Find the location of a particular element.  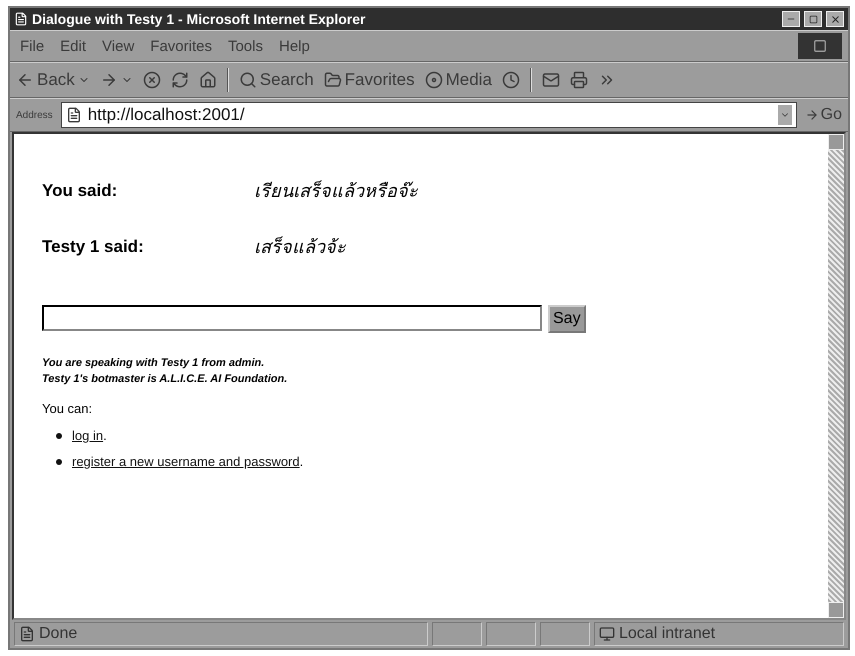

search-button: Search is located at coordinates (276, 80).